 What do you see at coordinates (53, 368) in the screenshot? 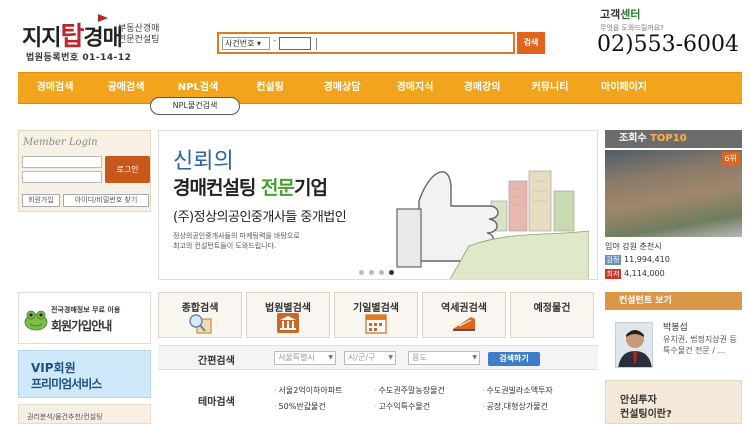
I see `vip-title: VIP회원` at bounding box center [53, 368].